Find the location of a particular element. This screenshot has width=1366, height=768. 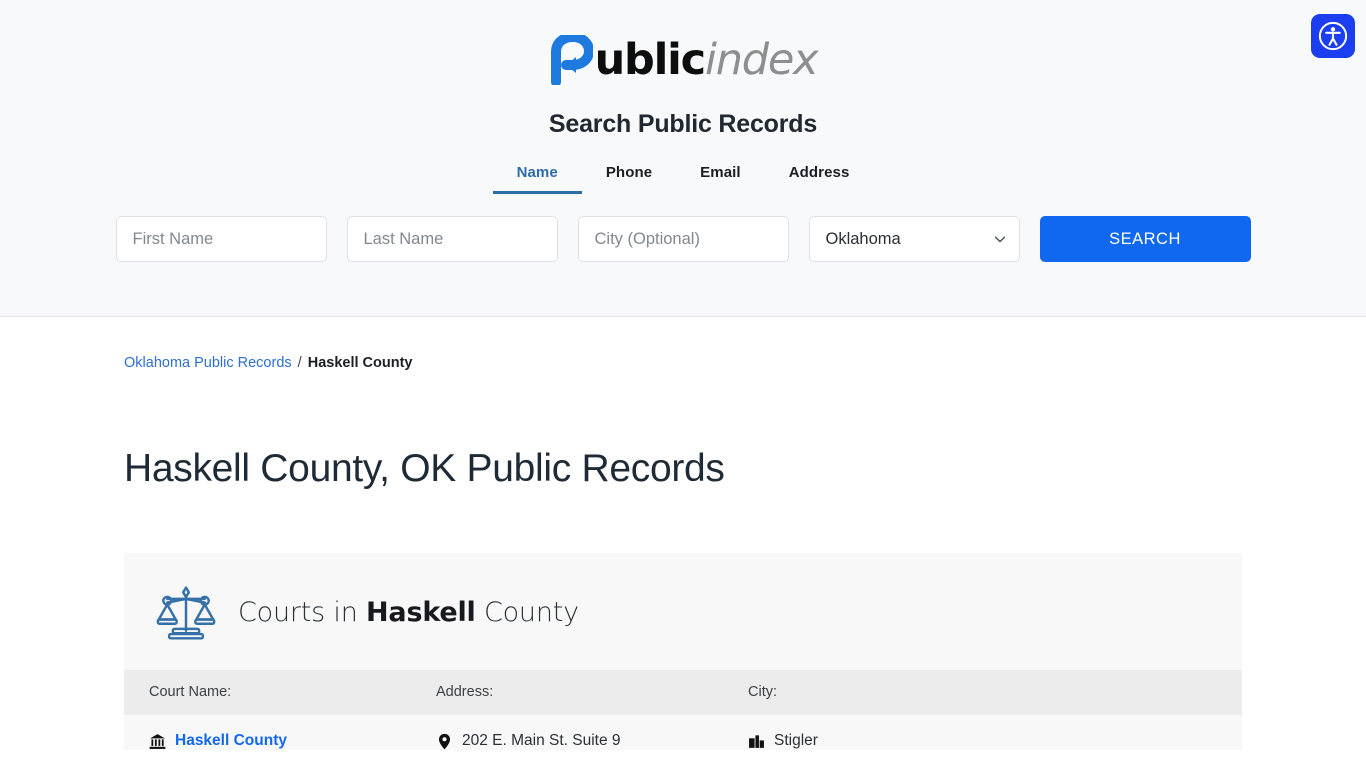

card-title-prefix: Courts in is located at coordinates (302, 612).